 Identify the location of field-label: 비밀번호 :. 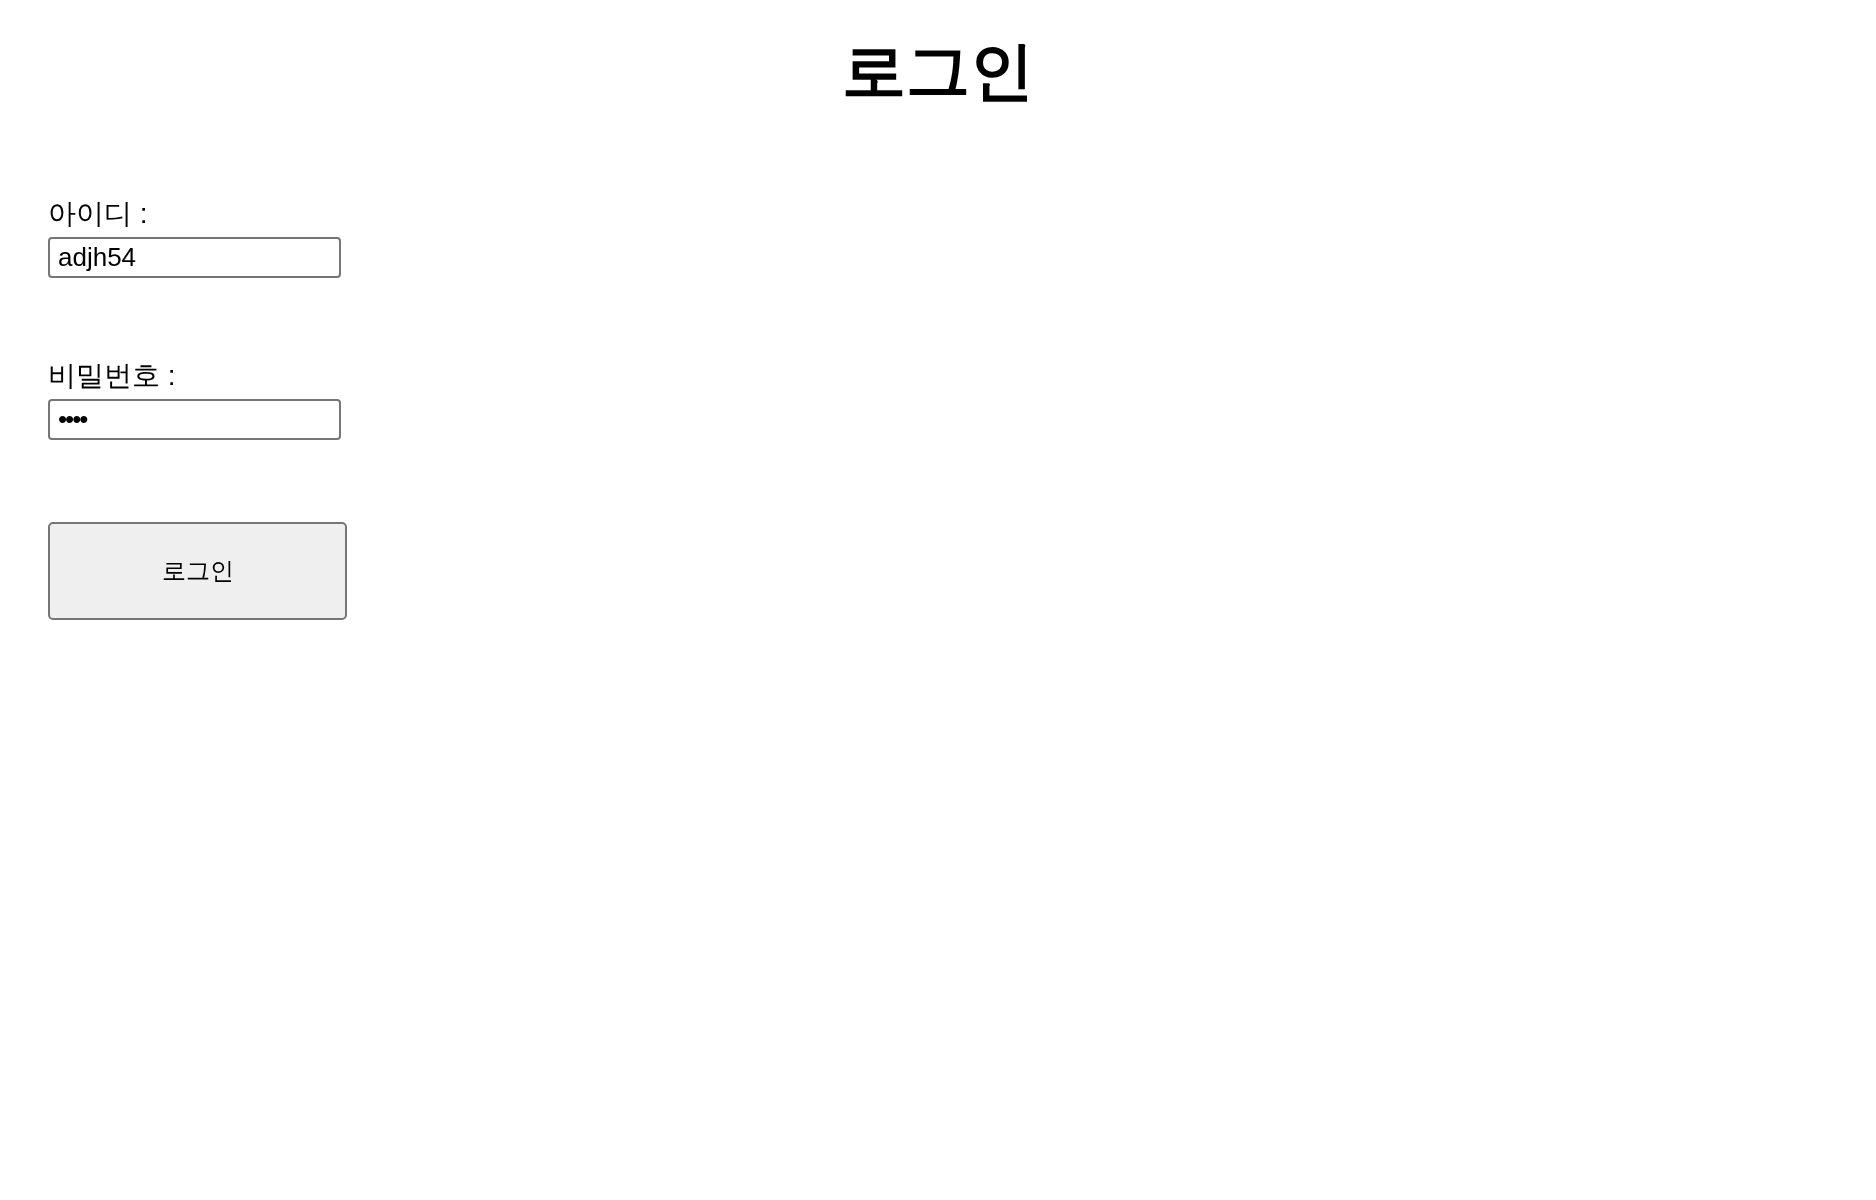
(112, 376).